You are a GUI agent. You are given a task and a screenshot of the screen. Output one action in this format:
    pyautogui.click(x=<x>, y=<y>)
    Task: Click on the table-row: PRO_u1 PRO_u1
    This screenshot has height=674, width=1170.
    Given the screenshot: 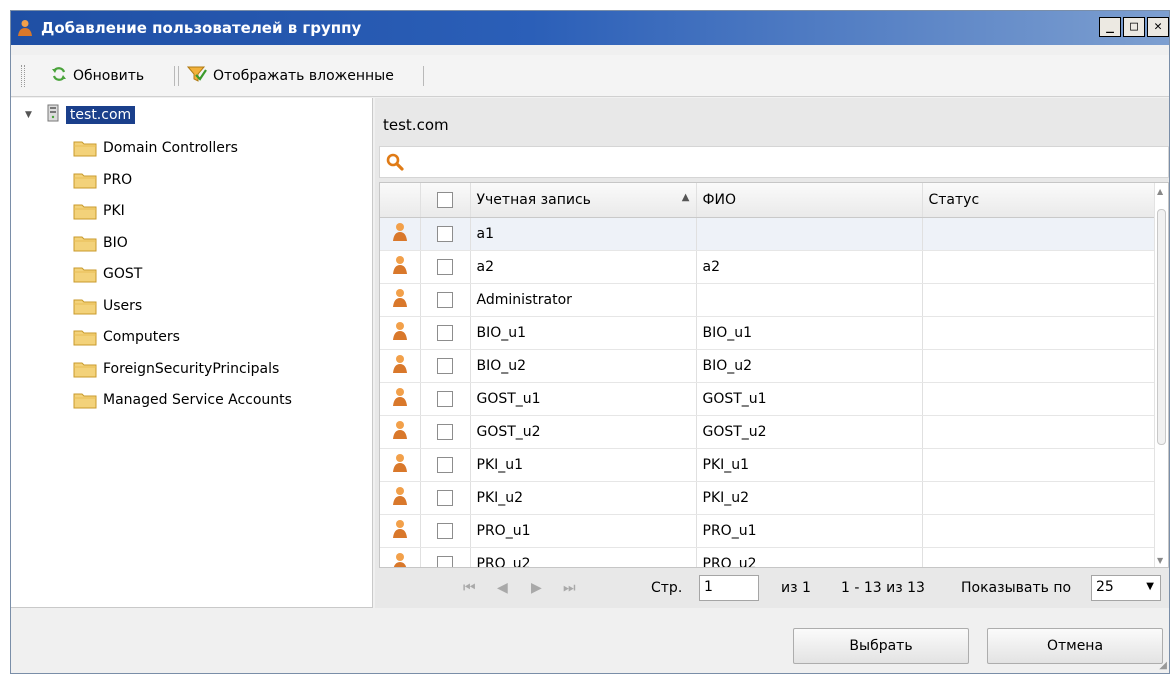 What is the action you would take?
    pyautogui.click(x=768, y=531)
    